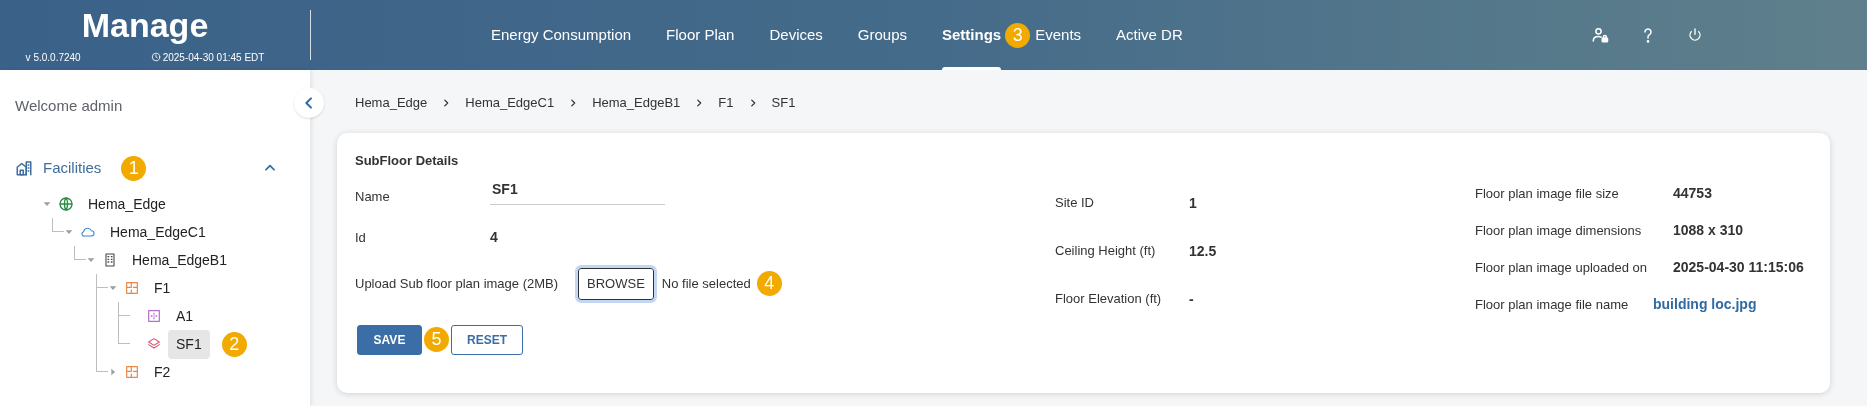  What do you see at coordinates (127, 204) in the screenshot?
I see `tree-item: Hema_Edge` at bounding box center [127, 204].